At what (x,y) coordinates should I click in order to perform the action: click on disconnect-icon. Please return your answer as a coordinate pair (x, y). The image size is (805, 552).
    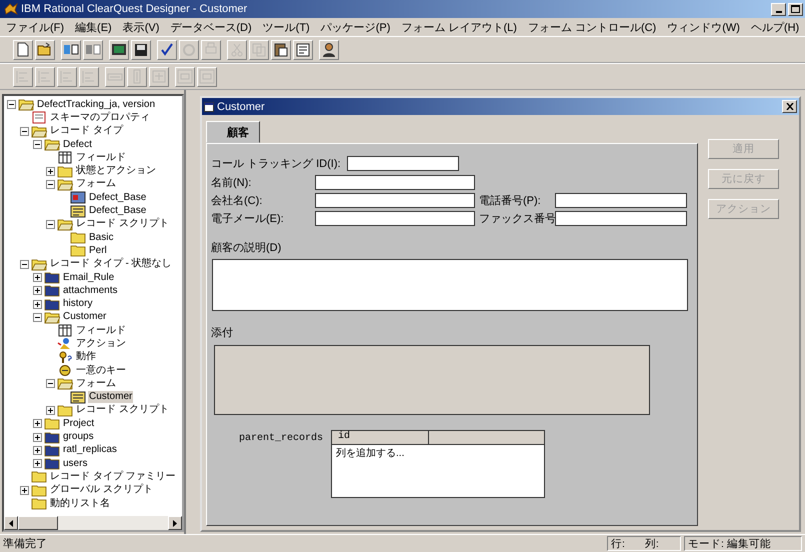
    Looking at the image, I should click on (93, 50).